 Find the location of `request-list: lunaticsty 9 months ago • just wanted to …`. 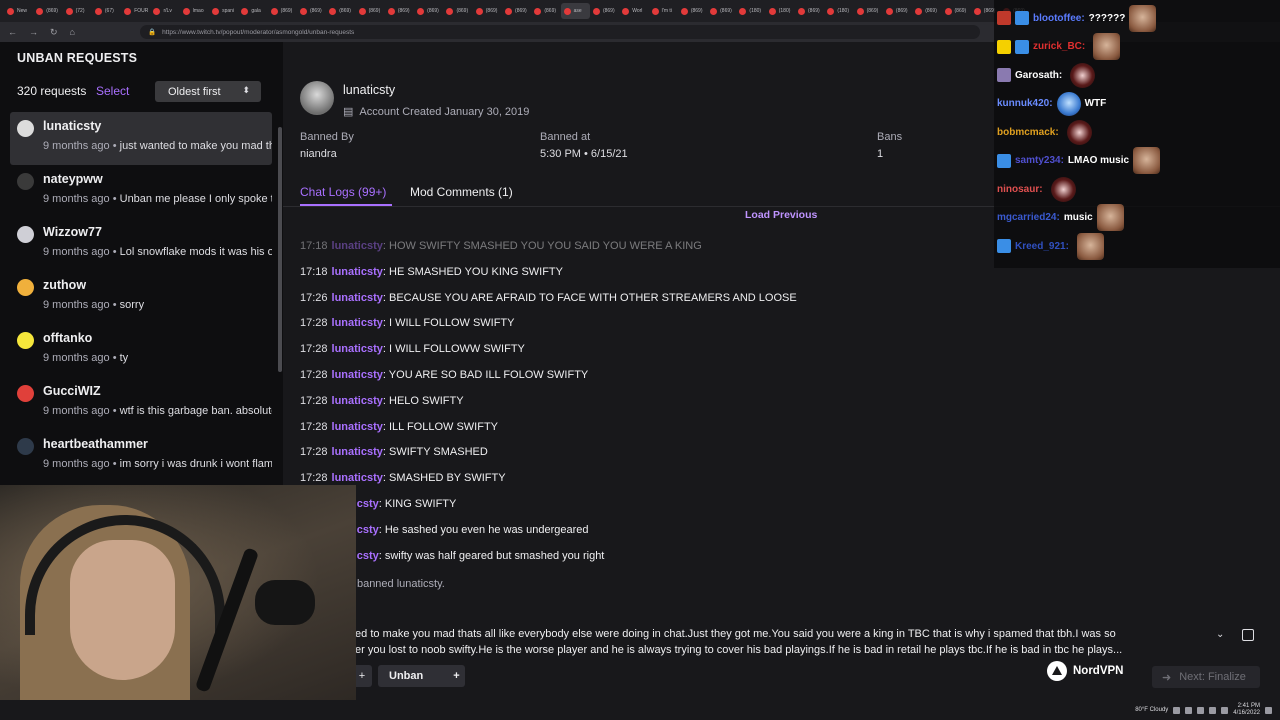

request-list: lunaticsty 9 months ago • just wanted to … is located at coordinates (146, 297).